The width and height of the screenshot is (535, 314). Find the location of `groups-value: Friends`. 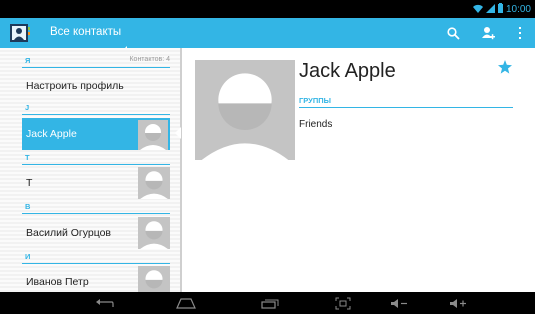

groups-value: Friends is located at coordinates (315, 124).